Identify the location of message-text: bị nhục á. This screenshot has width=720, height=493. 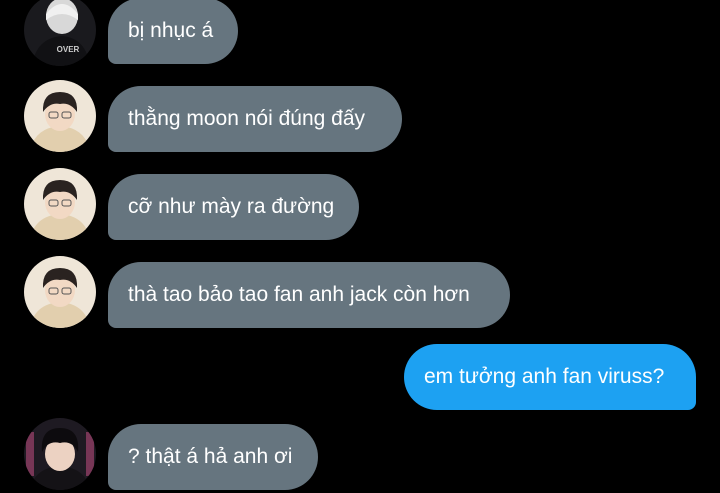
(171, 30).